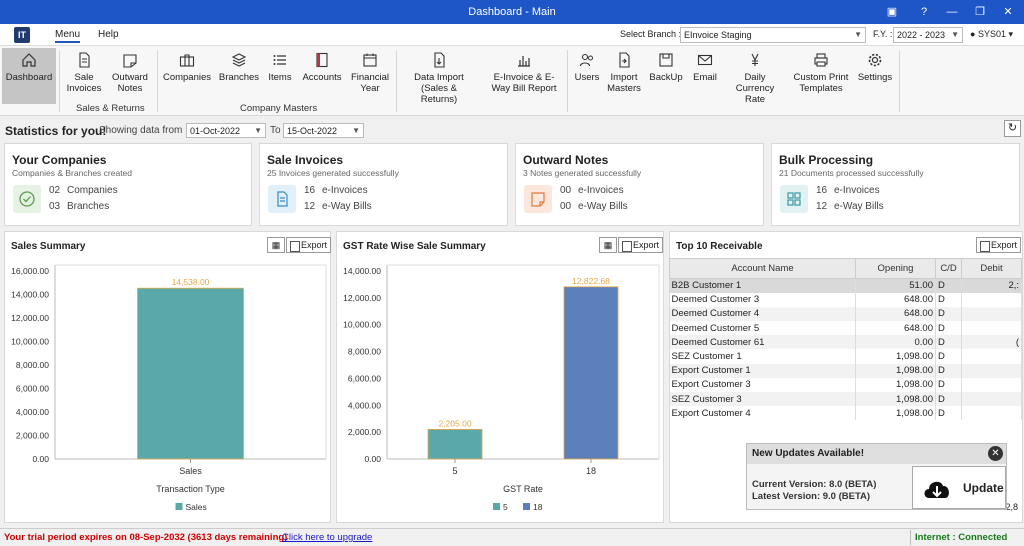  I want to click on table-row: Export Customer 1 1,098.00 D, so click(845, 370).